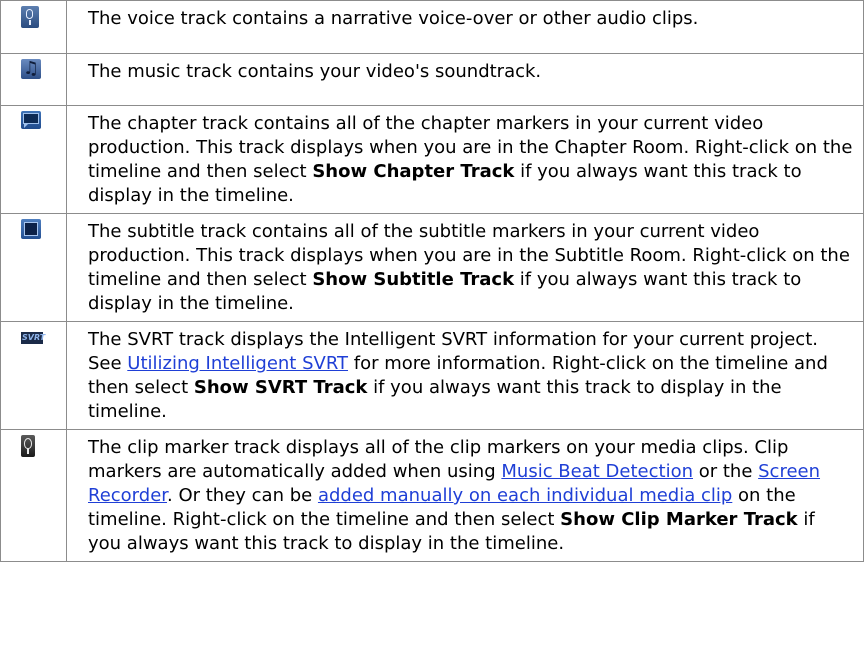 The width and height of the screenshot is (868, 660). Describe the element at coordinates (31, 69) in the screenshot. I see `music-notes-icon` at that location.